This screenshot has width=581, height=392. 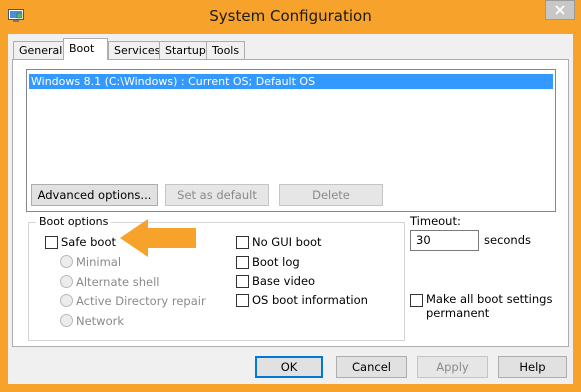 I want to click on title-bar: System Configuration, so click(x=290, y=17).